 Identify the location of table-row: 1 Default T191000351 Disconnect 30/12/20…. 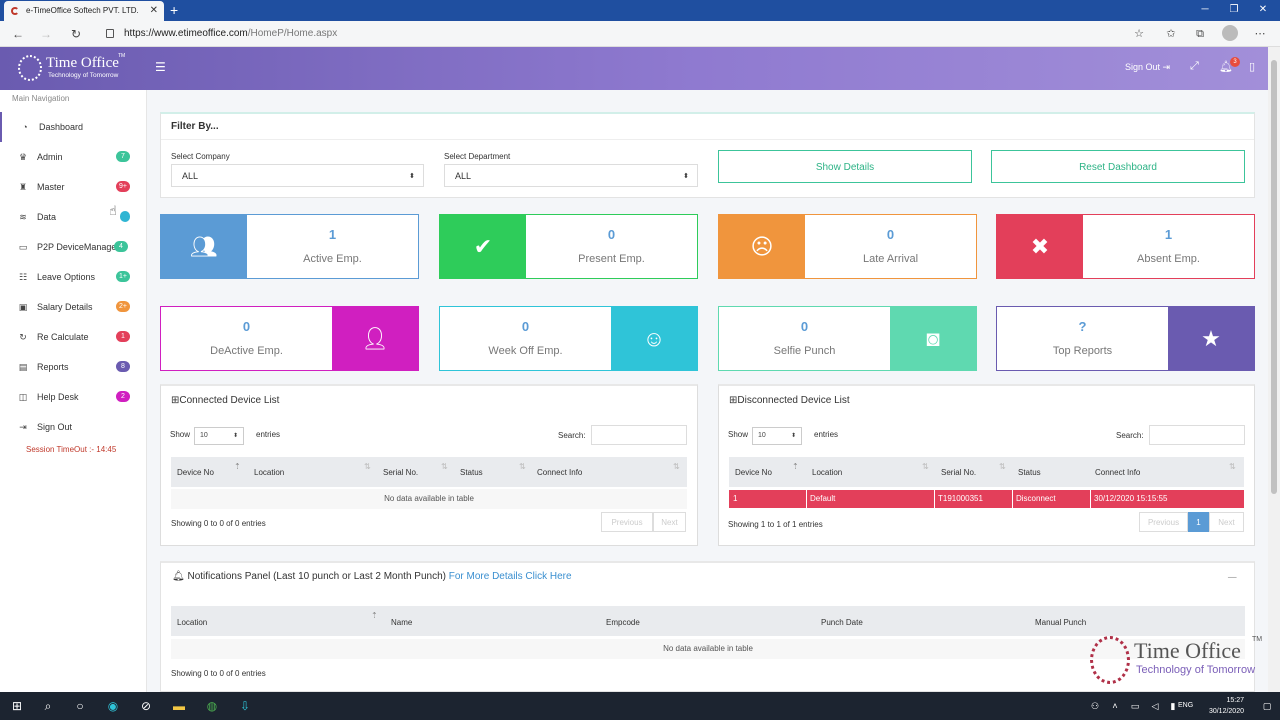
(986, 499).